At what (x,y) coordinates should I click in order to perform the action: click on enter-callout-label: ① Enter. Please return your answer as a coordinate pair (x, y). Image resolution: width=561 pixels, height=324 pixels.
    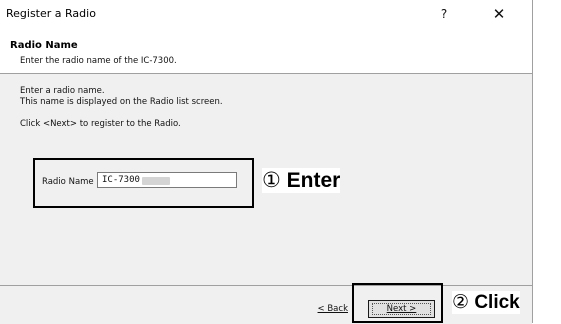
    Looking at the image, I should click on (301, 180).